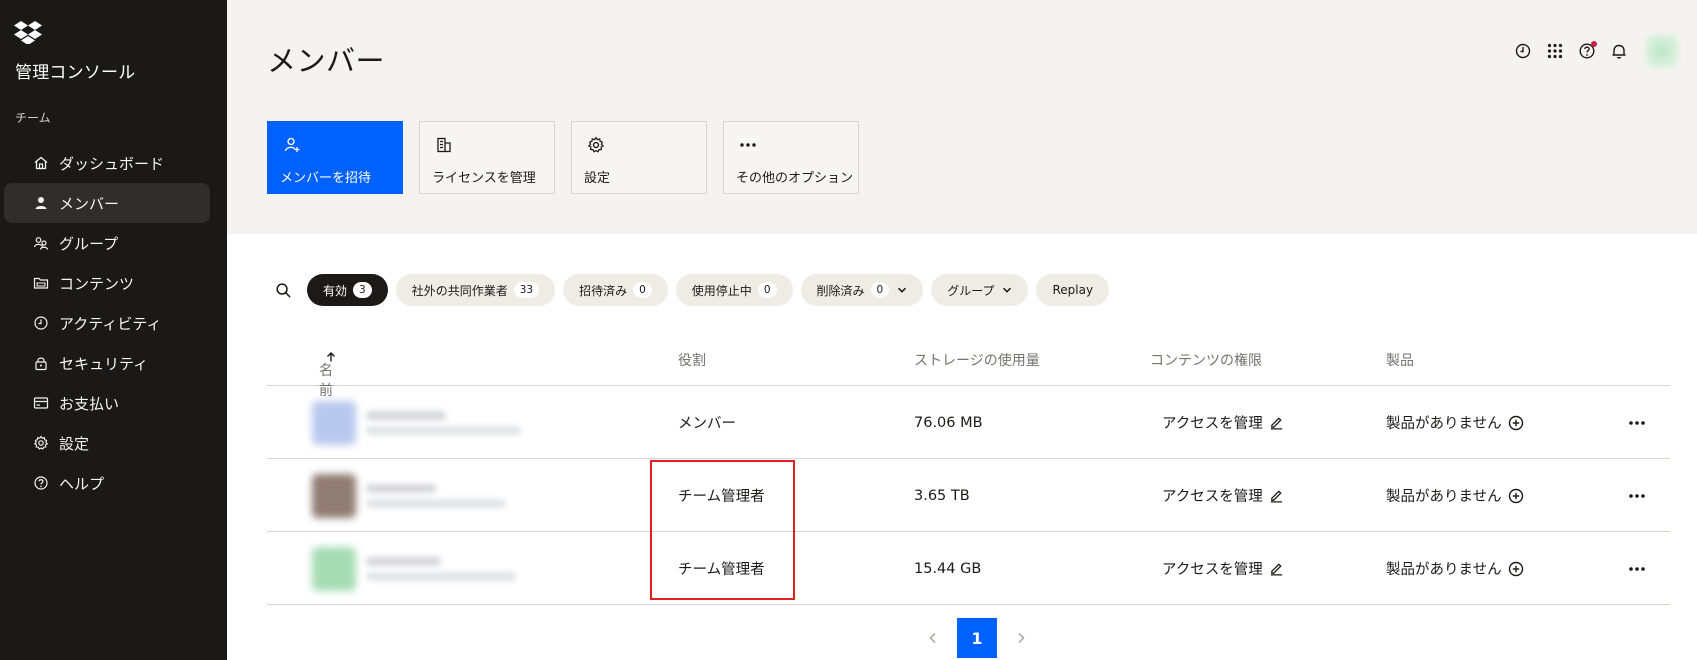 The image size is (1697, 660). I want to click on top-toolbar, so click(1590, 51).